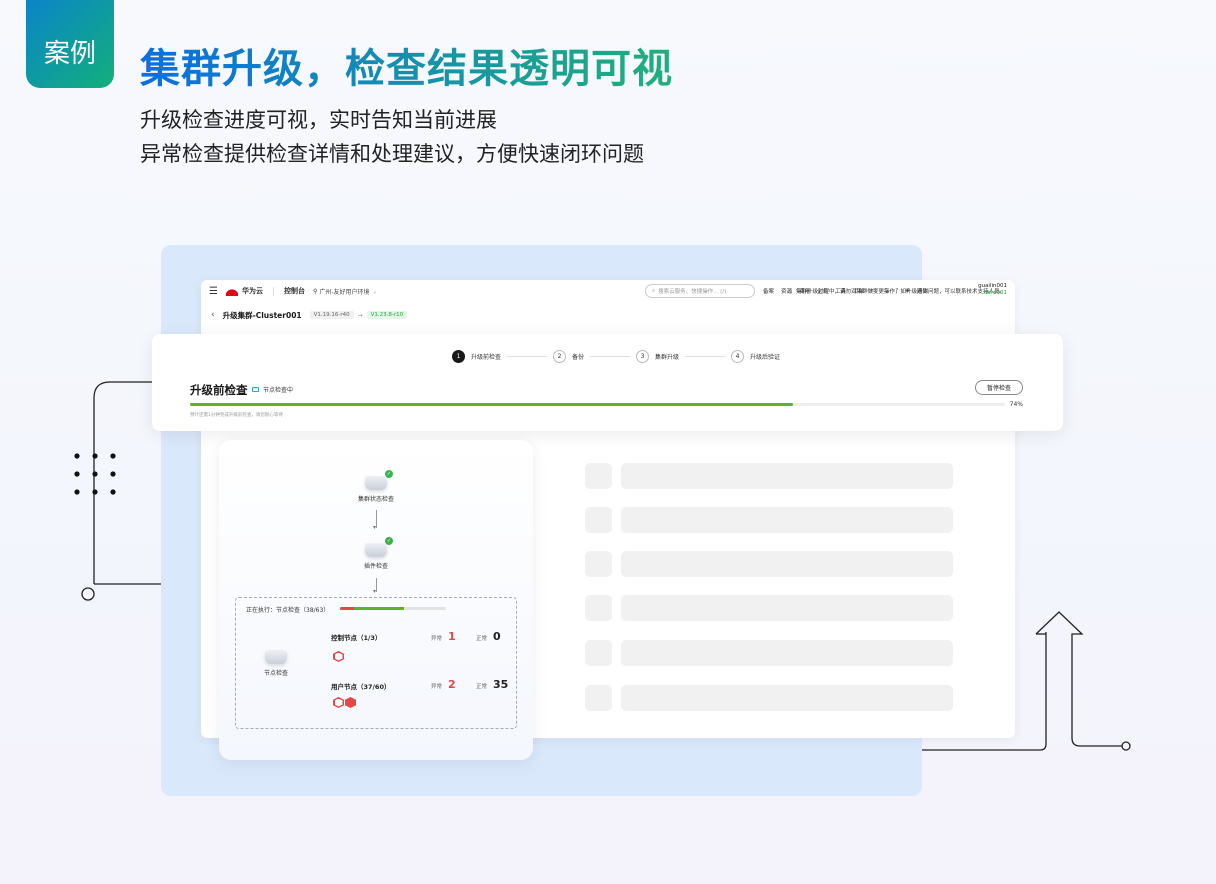  What do you see at coordinates (1016, 404) in the screenshot?
I see `progress-percent: 74%` at bounding box center [1016, 404].